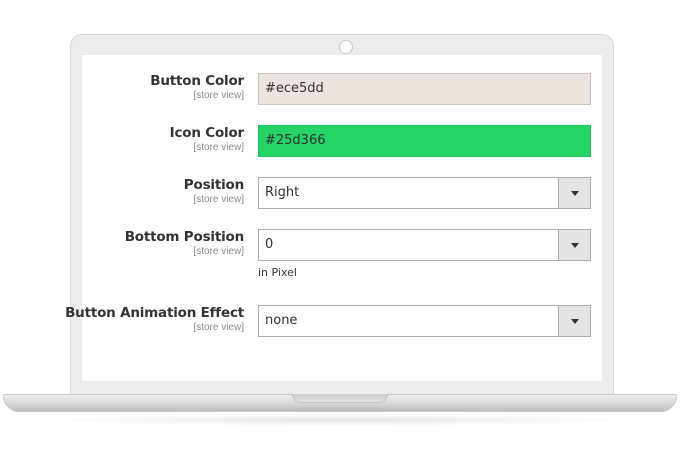 This screenshot has width=680, height=450. I want to click on bottom-position-select: 0, so click(424, 245).